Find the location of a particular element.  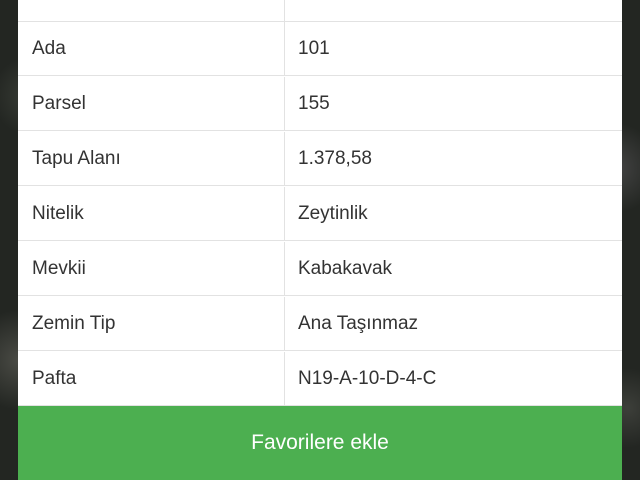

add-to-favorites-button: Favorilere ekle is located at coordinates (320, 443).